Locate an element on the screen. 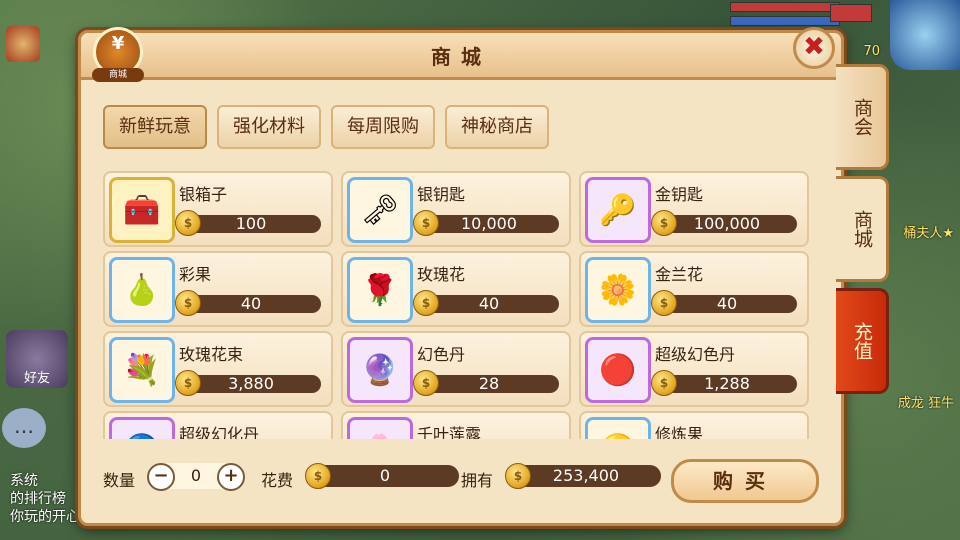 The height and width of the screenshot is (540, 960). item-price: $3,880 is located at coordinates (248, 383).